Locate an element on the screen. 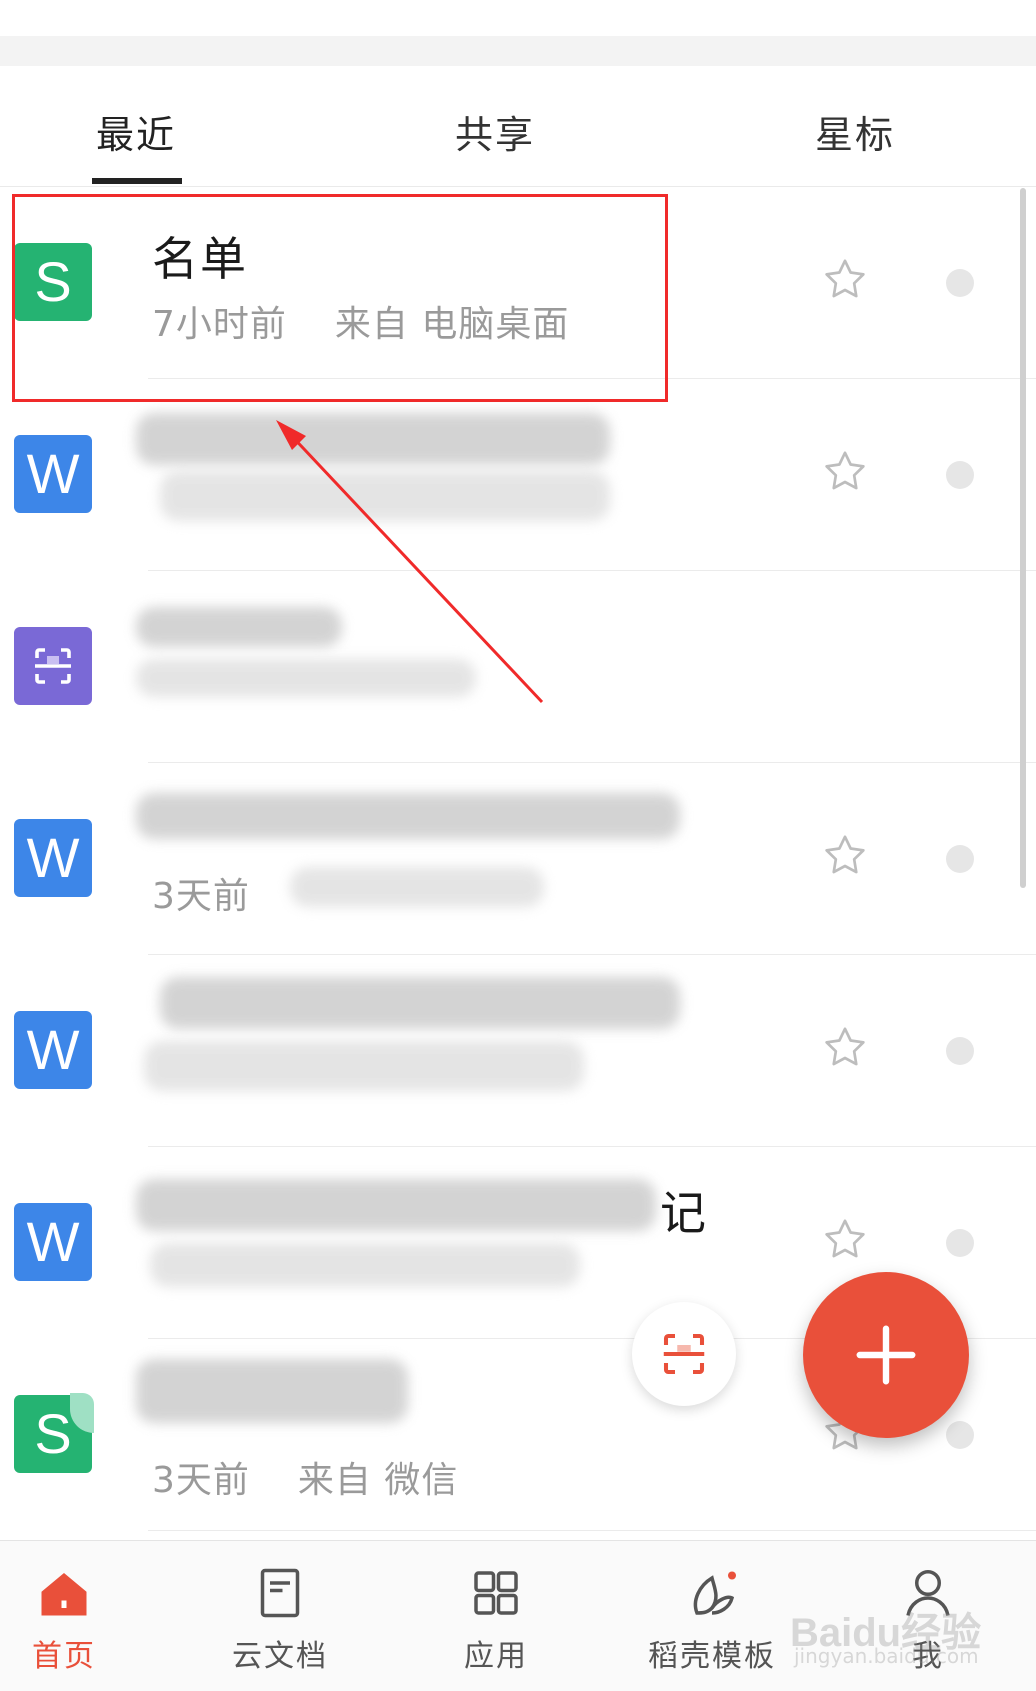  file-title-visible: 记 is located at coordinates (684, 1213).